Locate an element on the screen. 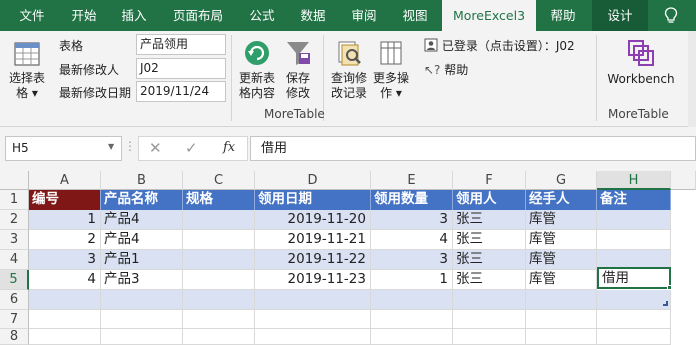 This screenshot has width=696, height=345. row-header-6: 6 is located at coordinates (14, 300).